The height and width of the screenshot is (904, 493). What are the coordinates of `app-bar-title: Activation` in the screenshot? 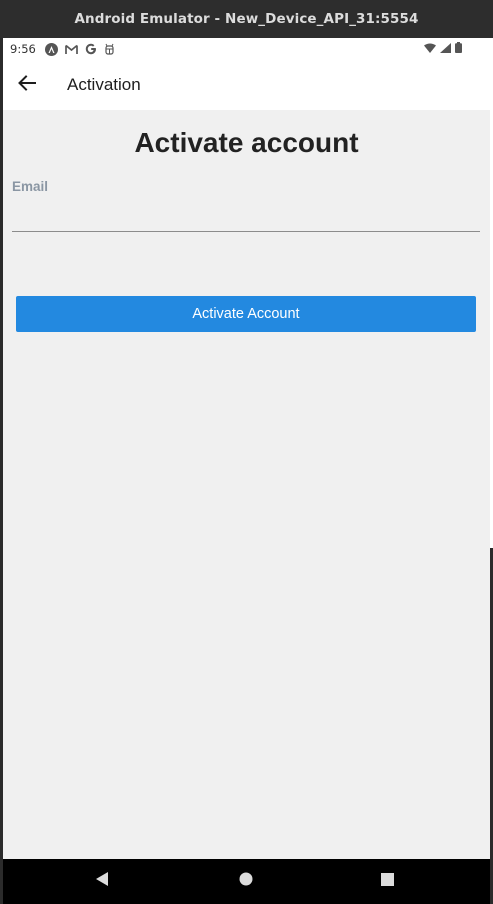 It's located at (104, 84).